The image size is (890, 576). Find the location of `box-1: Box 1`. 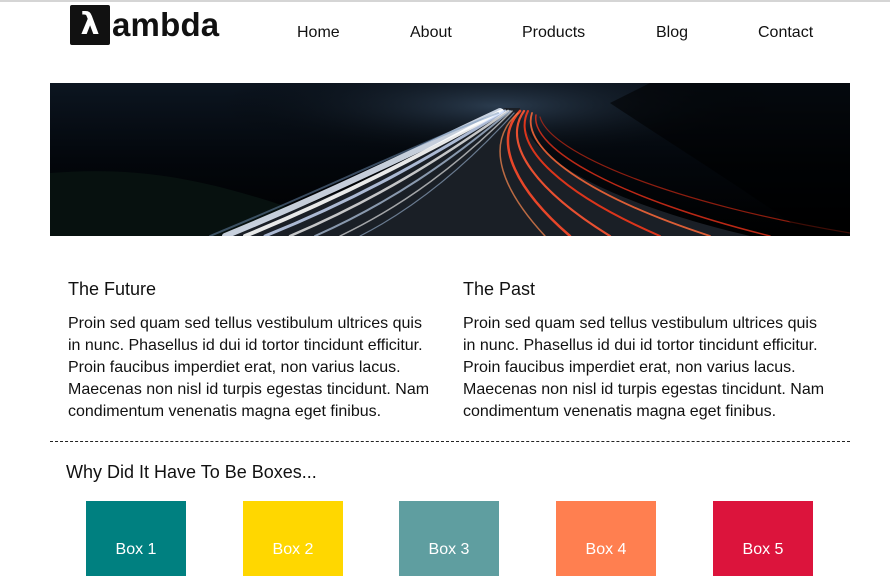

box-1: Box 1 is located at coordinates (136, 538).